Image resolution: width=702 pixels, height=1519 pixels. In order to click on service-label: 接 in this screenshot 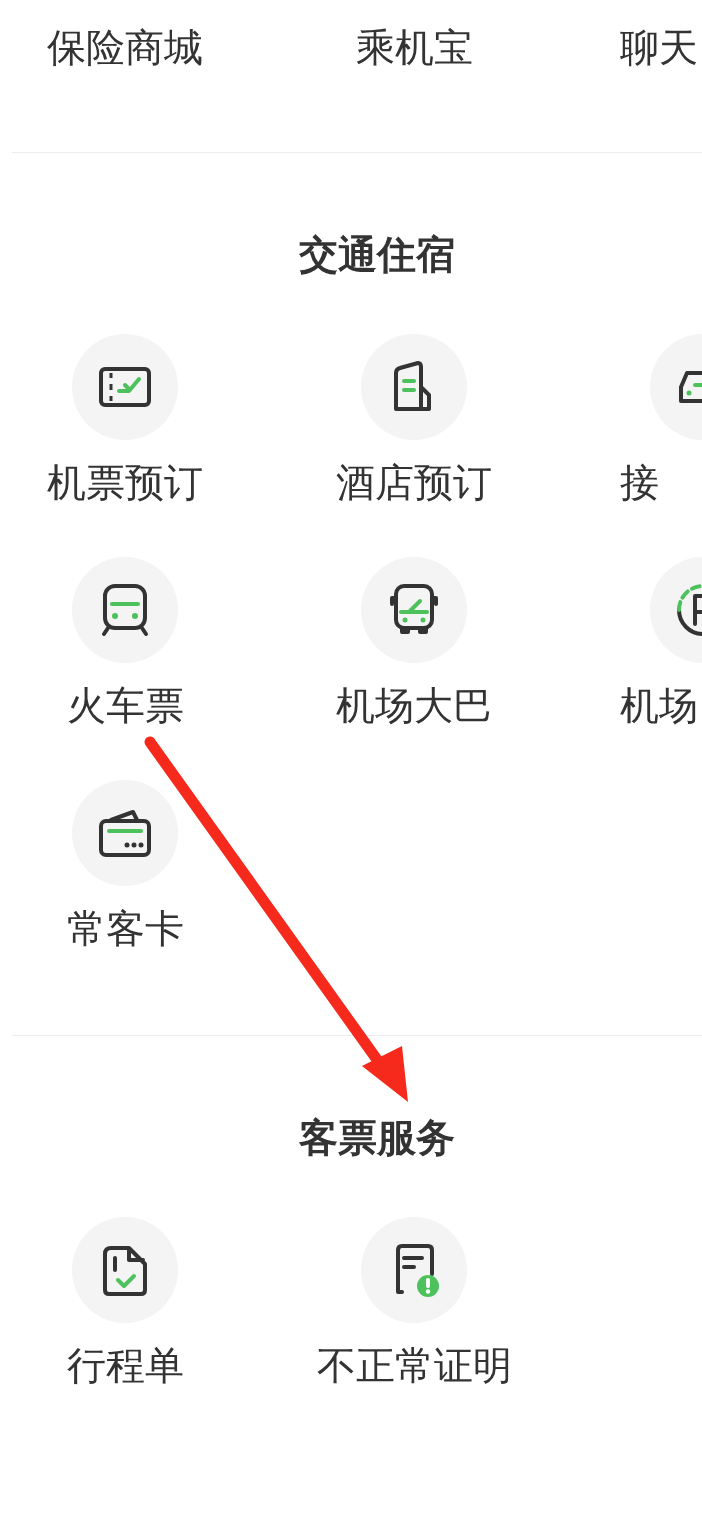, I will do `click(639, 483)`.